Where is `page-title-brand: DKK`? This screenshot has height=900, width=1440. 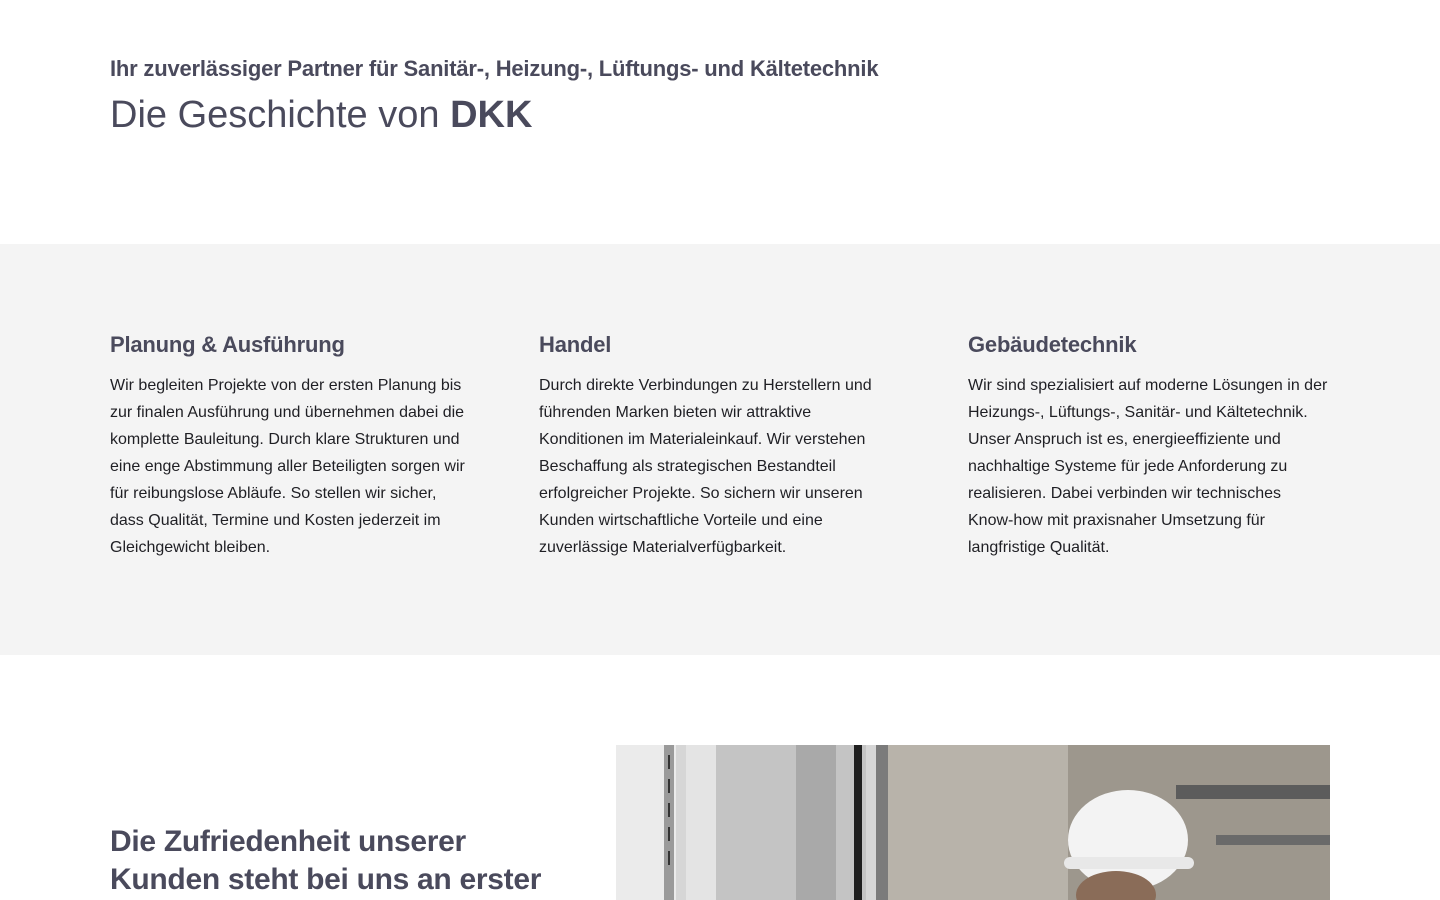
page-title-brand: DKK is located at coordinates (491, 115).